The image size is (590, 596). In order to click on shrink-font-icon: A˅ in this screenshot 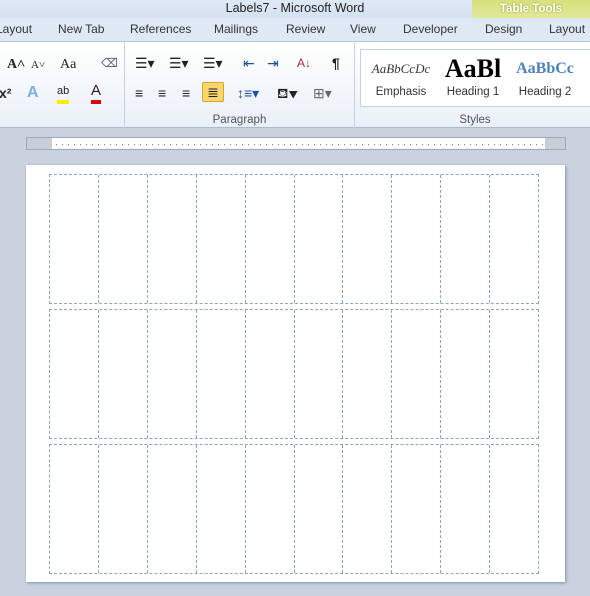, I will do `click(38, 65)`.